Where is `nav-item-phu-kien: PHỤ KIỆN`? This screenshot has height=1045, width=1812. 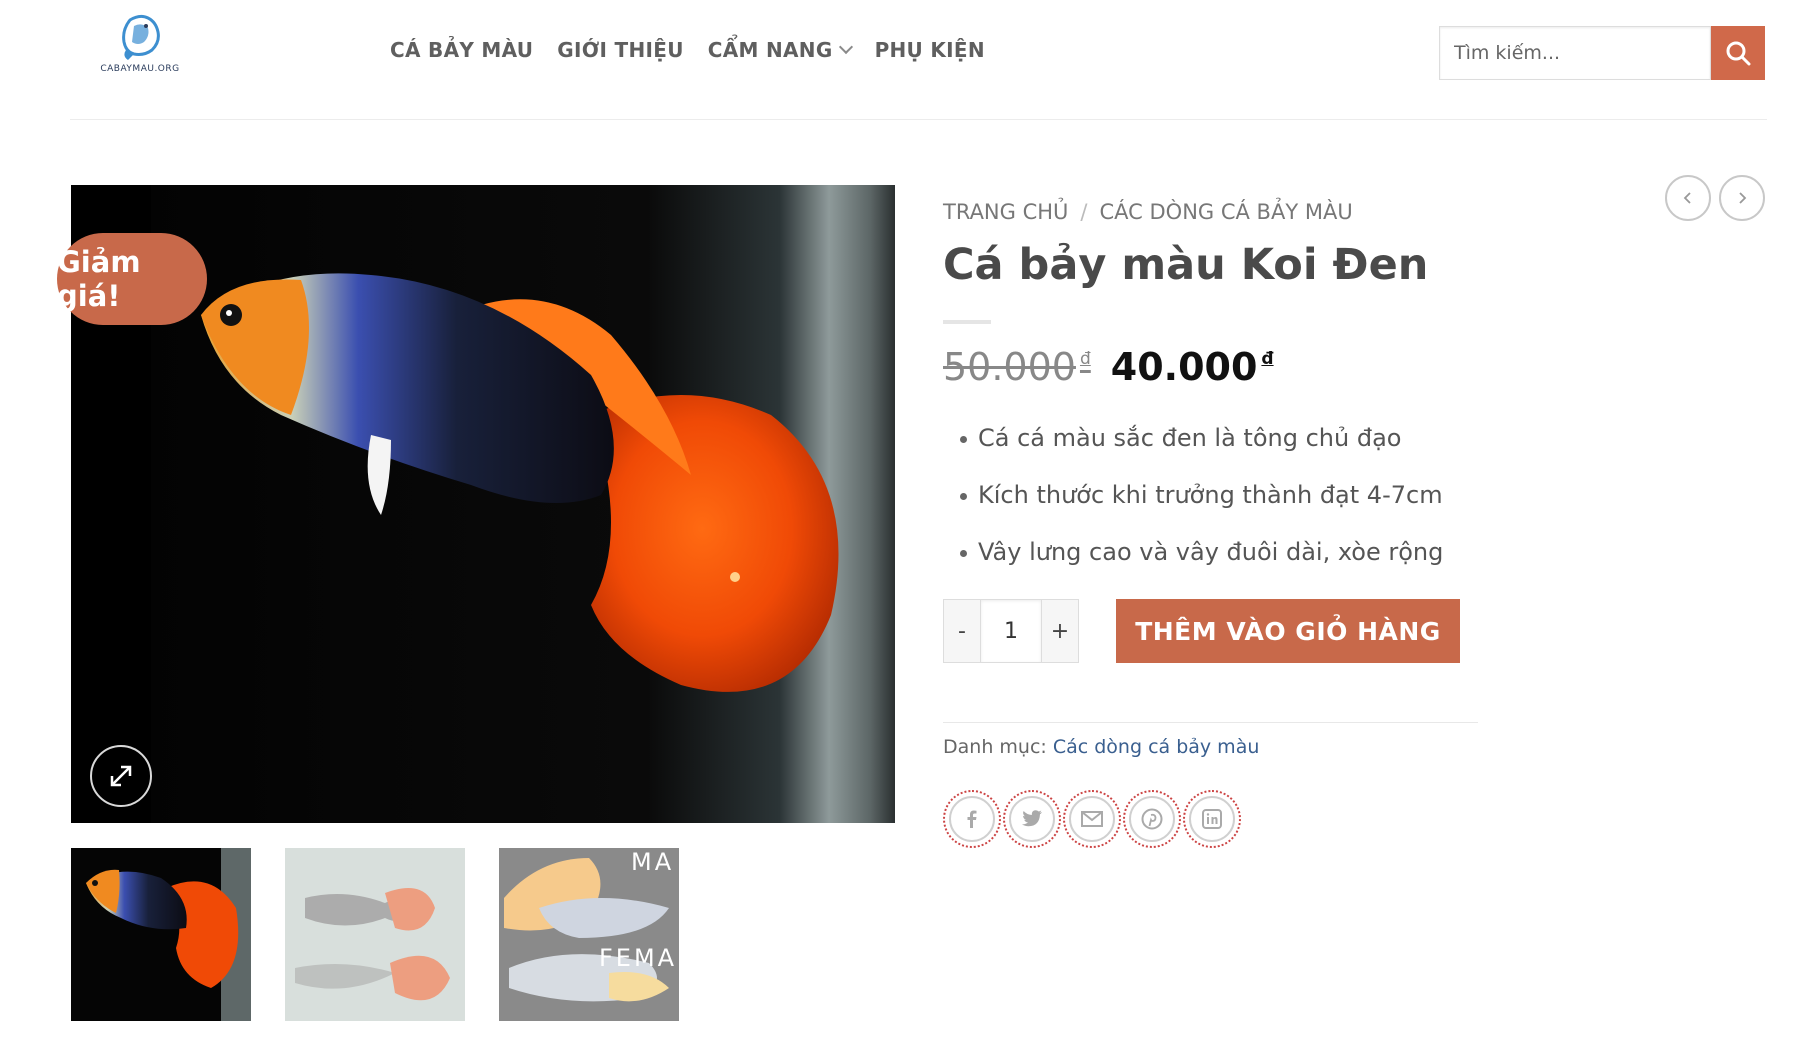 nav-item-phu-kien: PHỤ KIỆN is located at coordinates (930, 50).